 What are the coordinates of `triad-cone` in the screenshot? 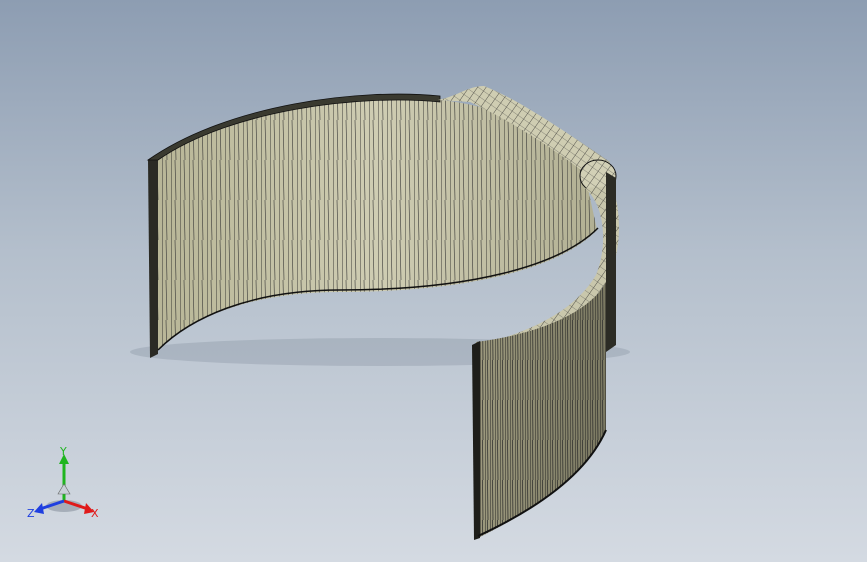 It's located at (64, 489).